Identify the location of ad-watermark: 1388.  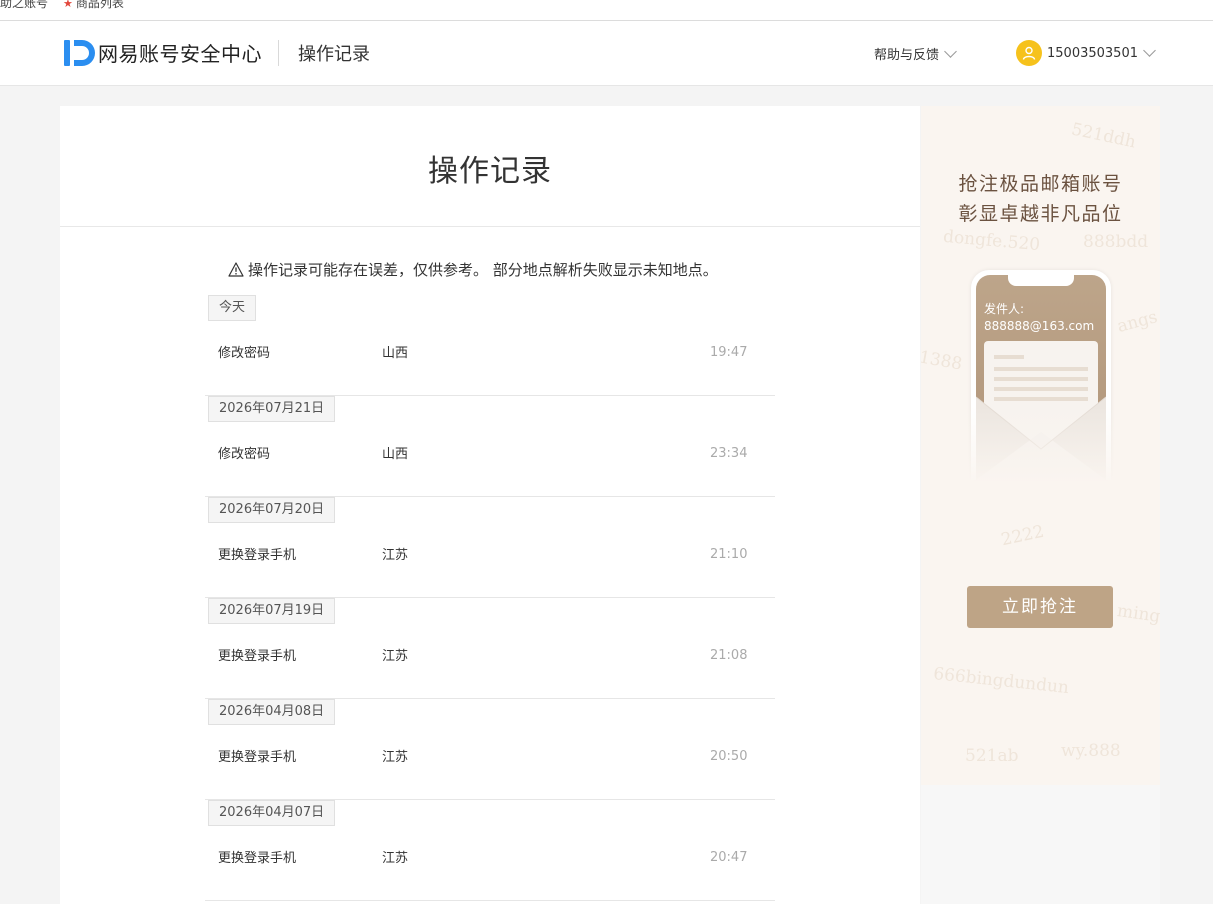
(942, 361).